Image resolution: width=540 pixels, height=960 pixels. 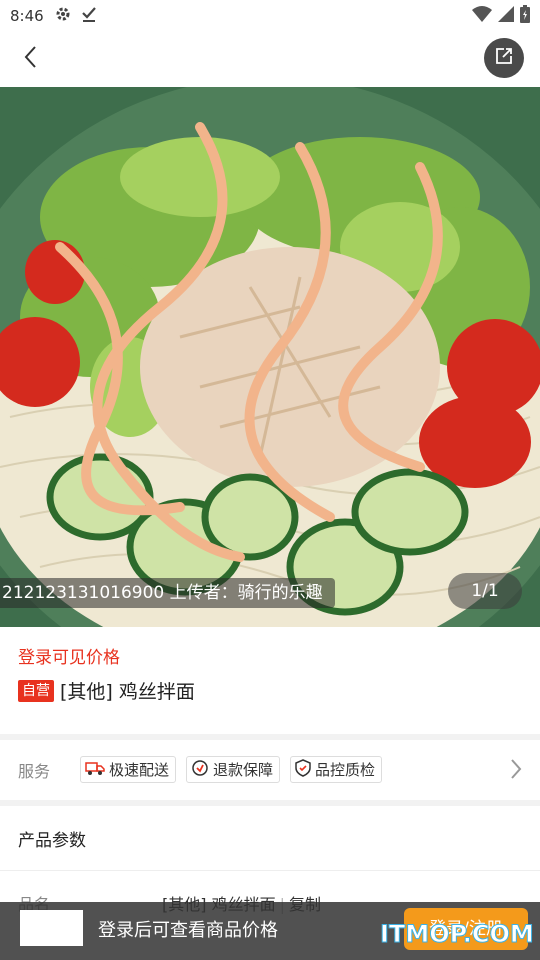 I want to click on bottom-bar-text: 登录后可查看商品价格, so click(x=188, y=930).